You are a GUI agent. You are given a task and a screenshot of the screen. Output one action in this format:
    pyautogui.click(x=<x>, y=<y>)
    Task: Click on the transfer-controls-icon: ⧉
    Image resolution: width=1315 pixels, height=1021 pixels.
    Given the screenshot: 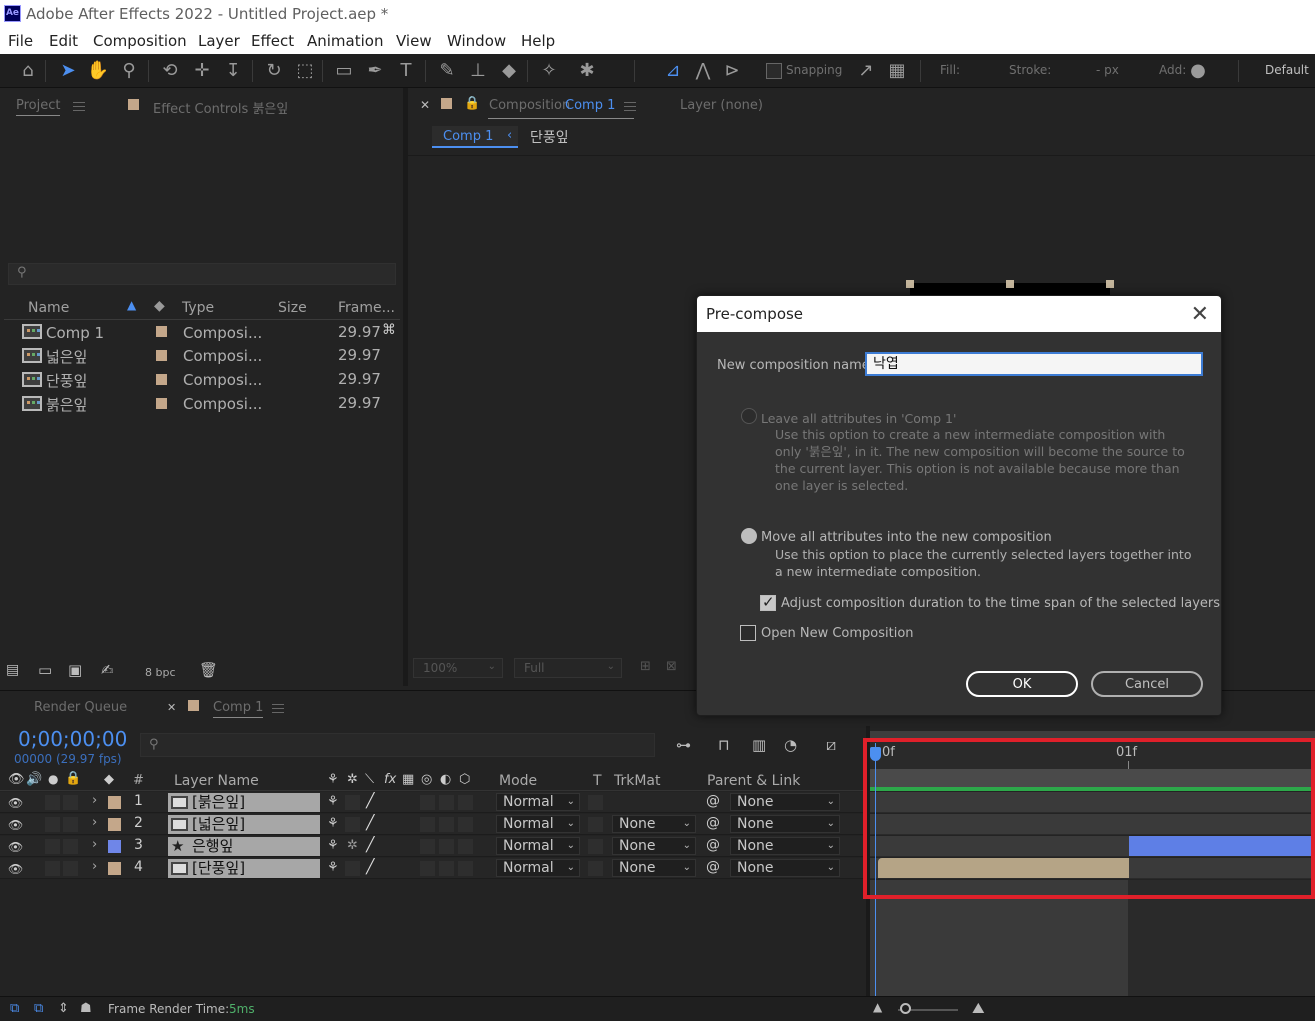 What is the action you would take?
    pyautogui.click(x=38, y=1008)
    